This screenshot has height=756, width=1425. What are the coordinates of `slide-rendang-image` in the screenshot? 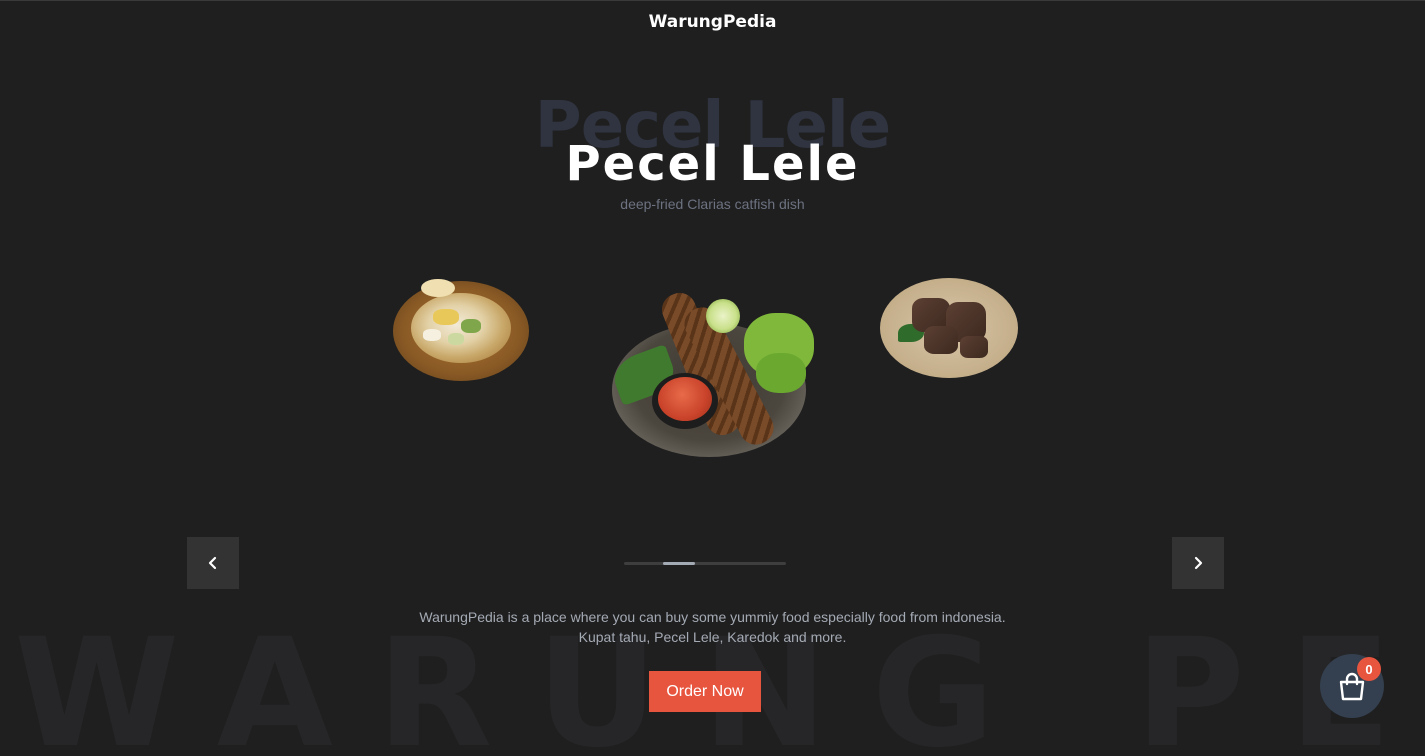 It's located at (949, 328).